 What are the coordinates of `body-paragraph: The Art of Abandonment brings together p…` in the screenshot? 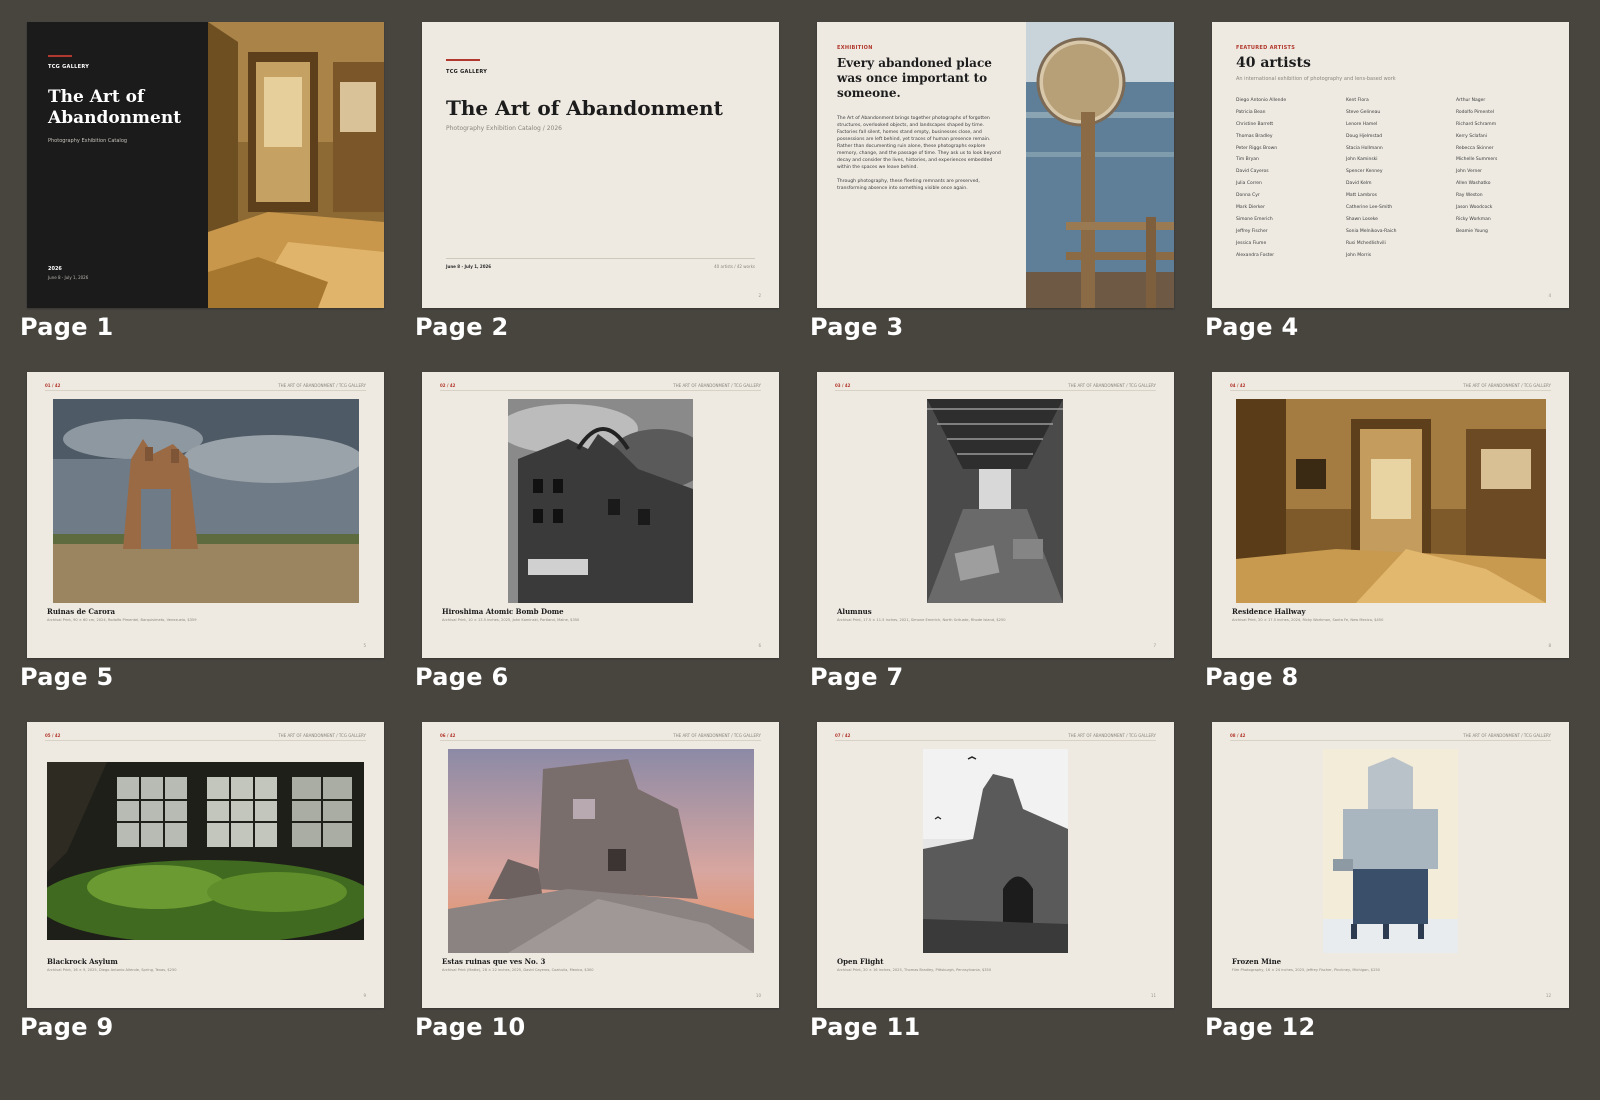 It's located at (919, 143).